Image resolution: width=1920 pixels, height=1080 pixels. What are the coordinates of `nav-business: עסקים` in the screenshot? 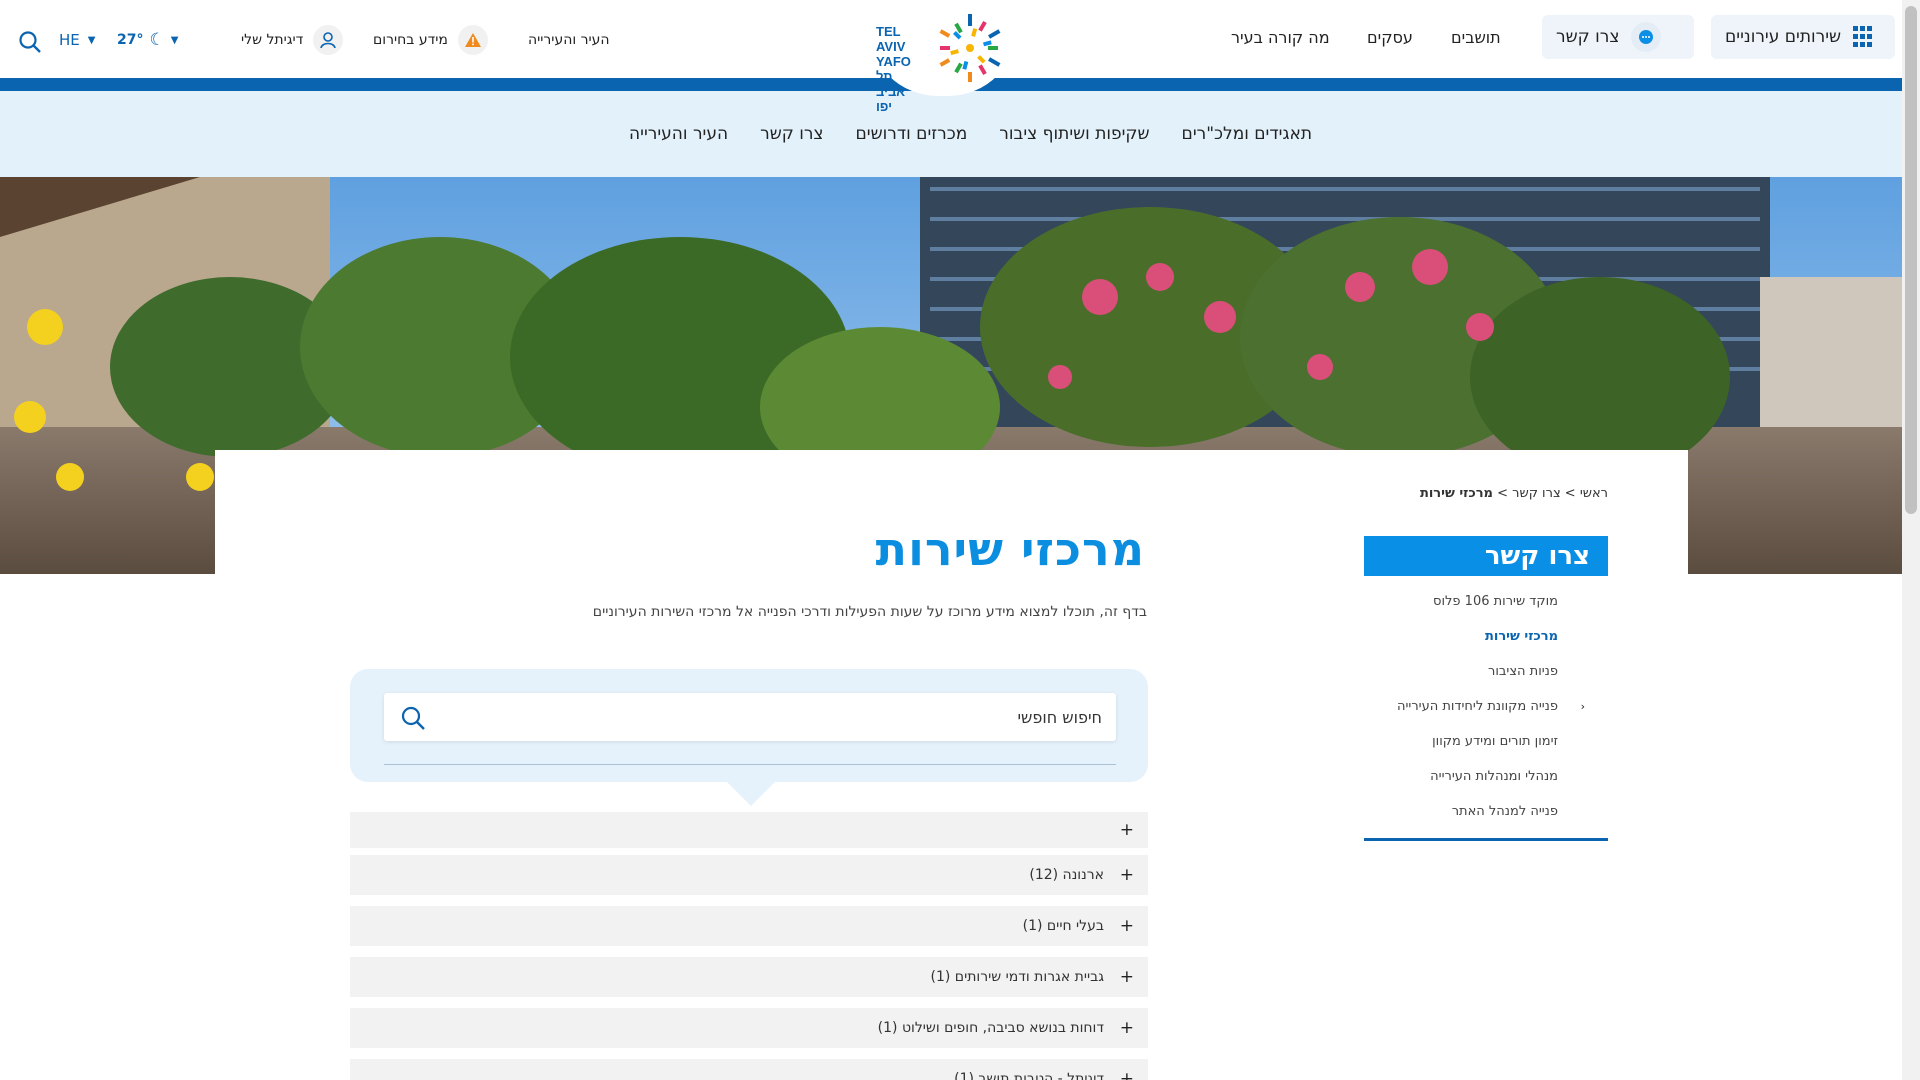 It's located at (1390, 37).